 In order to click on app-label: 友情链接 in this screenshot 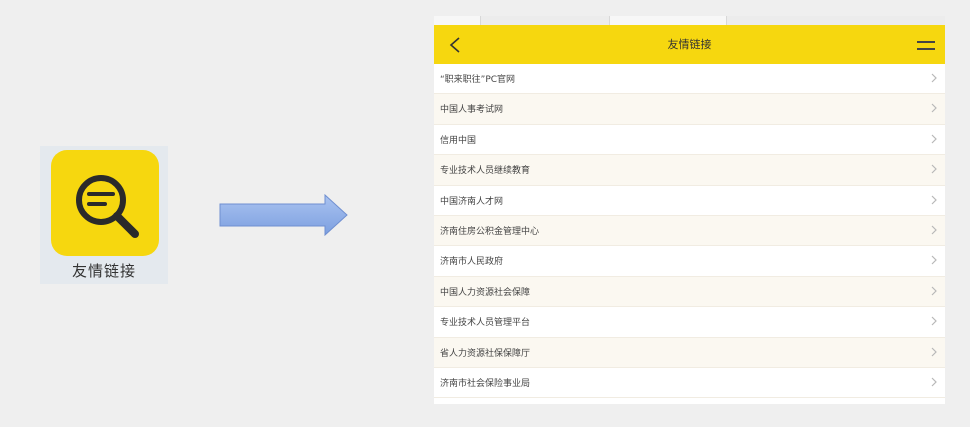, I will do `click(103, 271)`.